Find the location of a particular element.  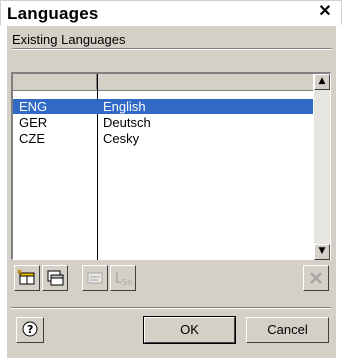

language-name: Deutsch is located at coordinates (127, 122).